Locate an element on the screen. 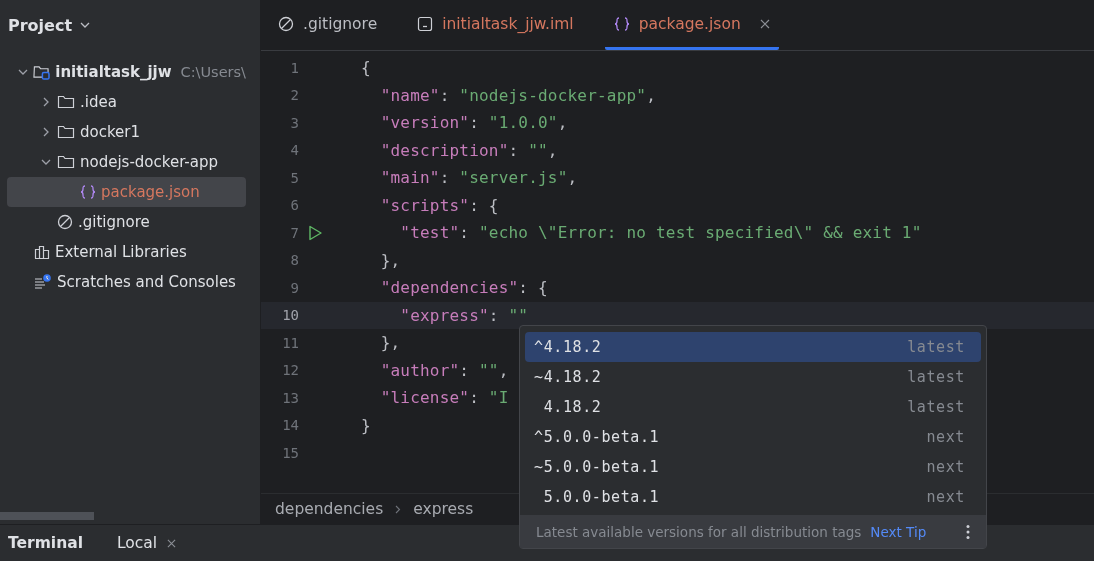 The image size is (1094, 561). tree-item-label: docker1 is located at coordinates (110, 132).